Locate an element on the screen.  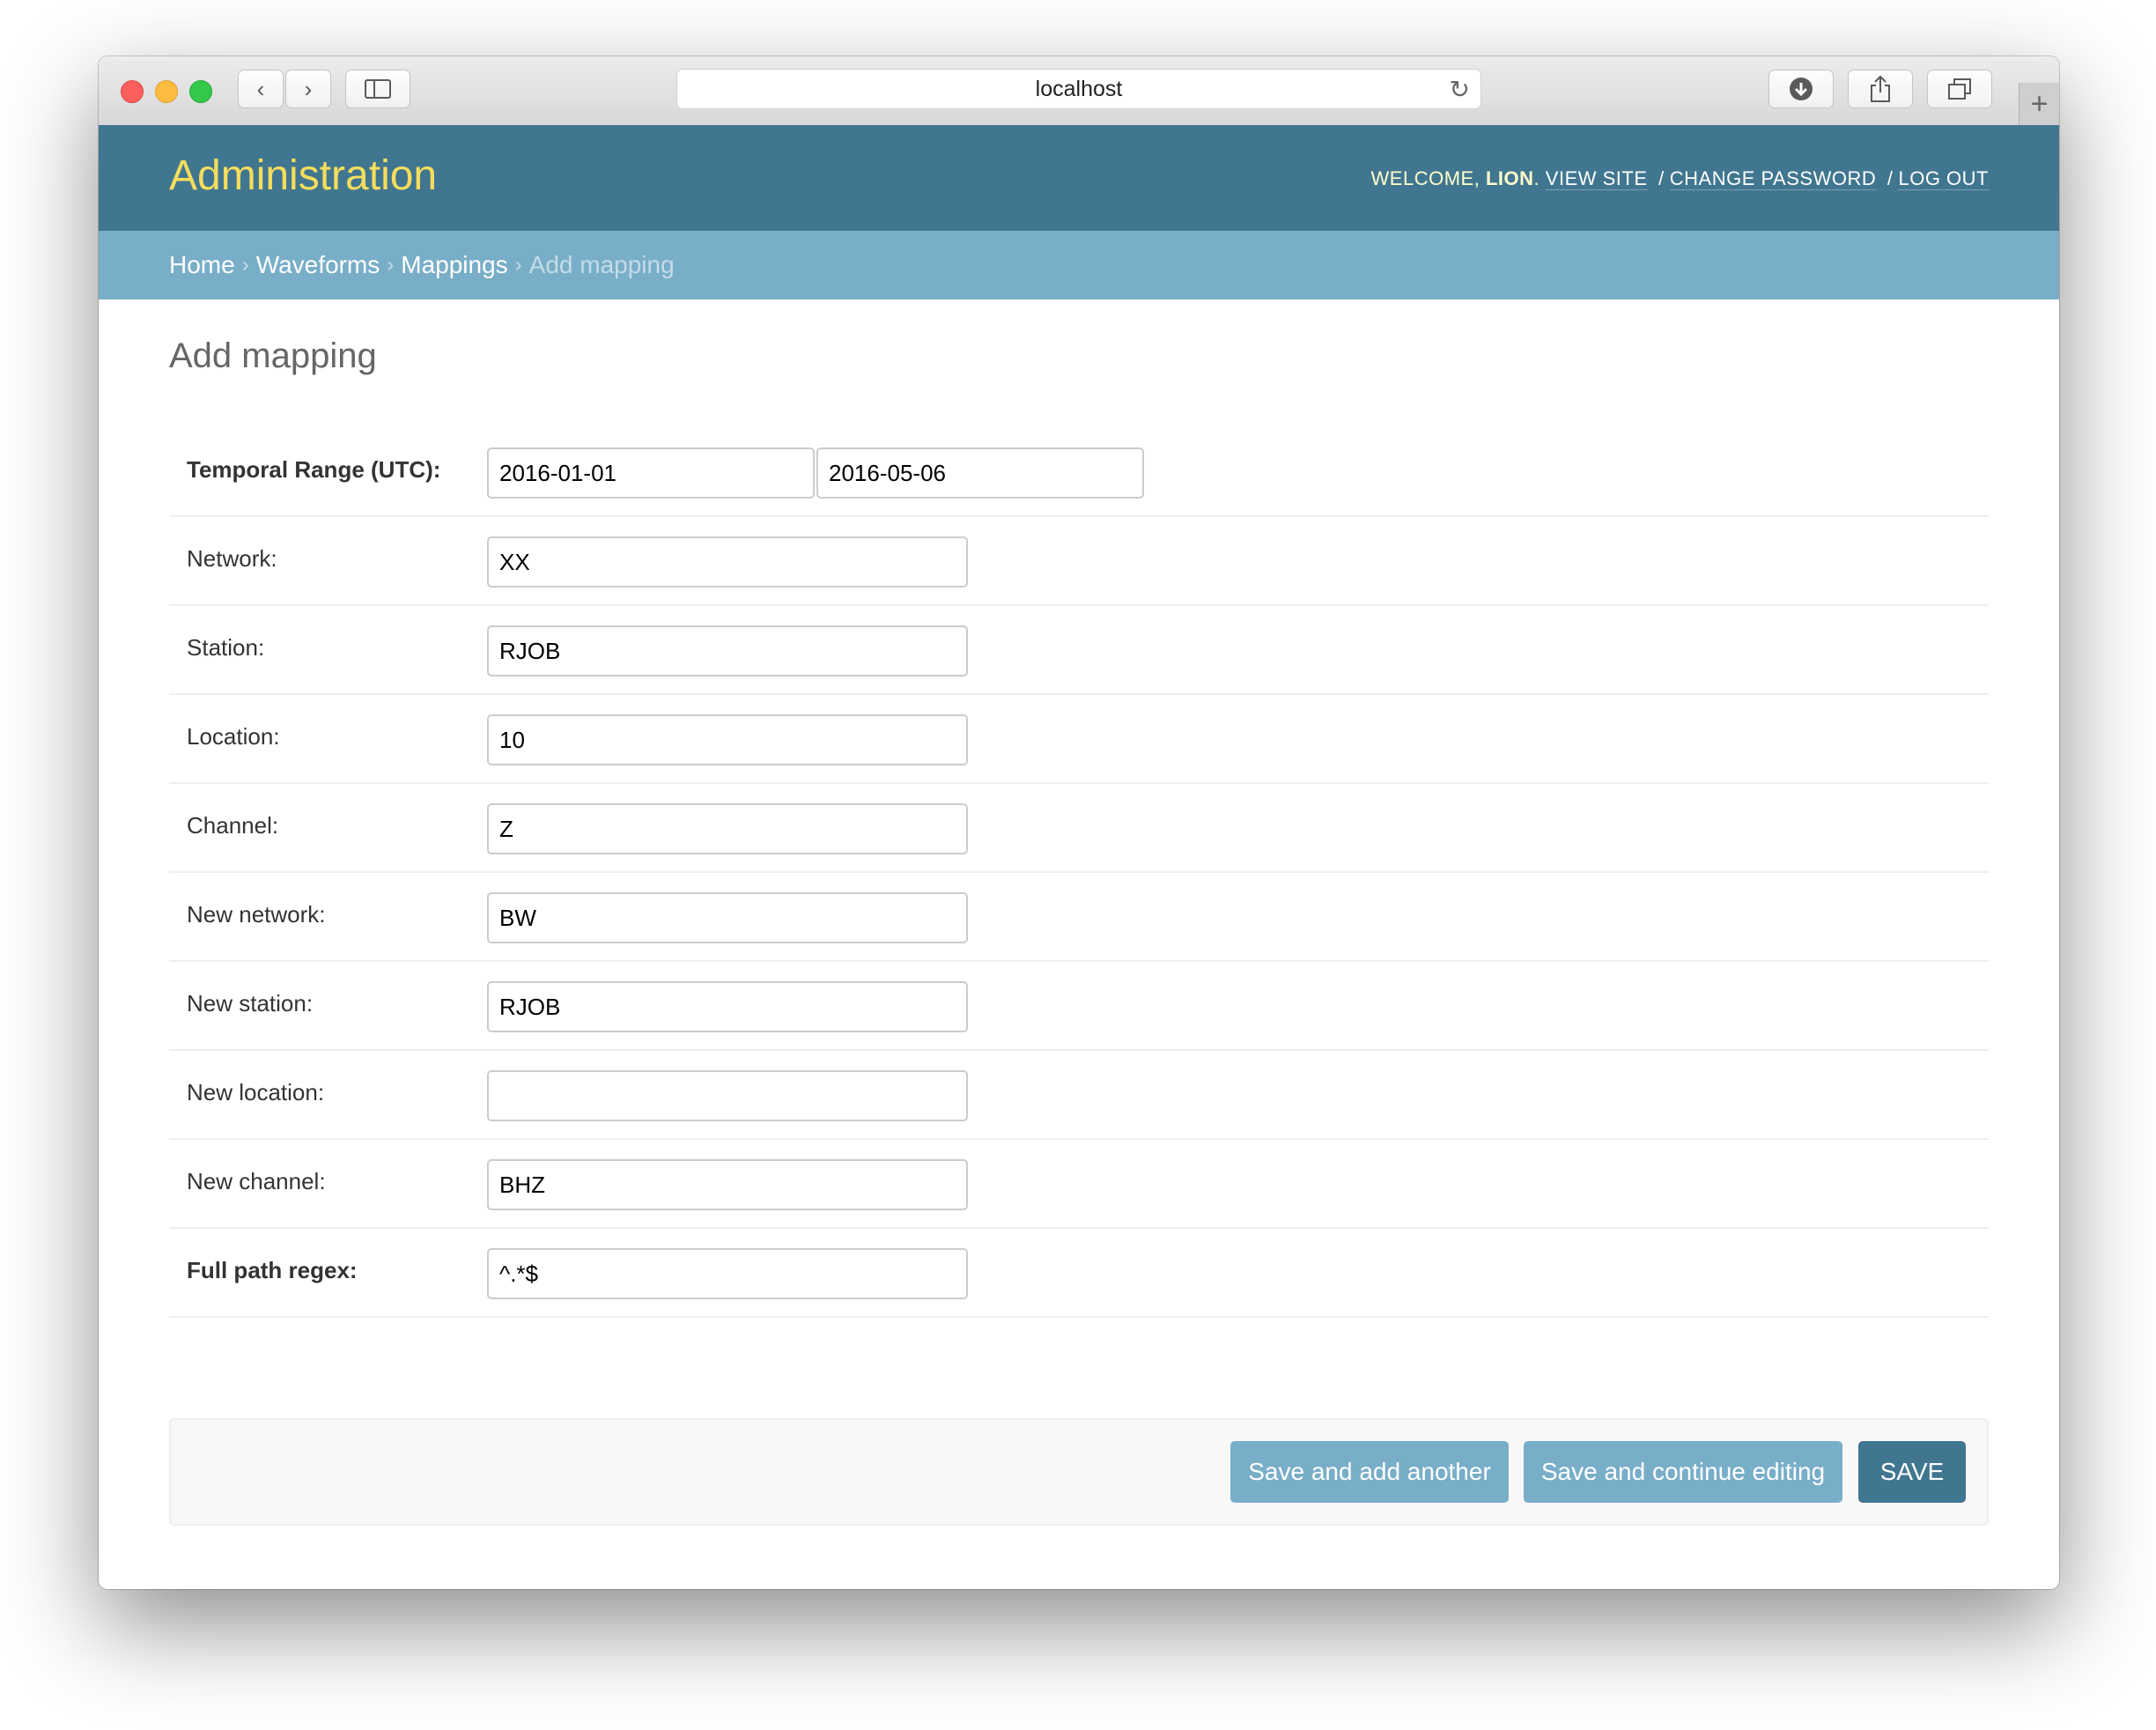
breadcrumb-waveforms: Waveforms is located at coordinates (318, 265).